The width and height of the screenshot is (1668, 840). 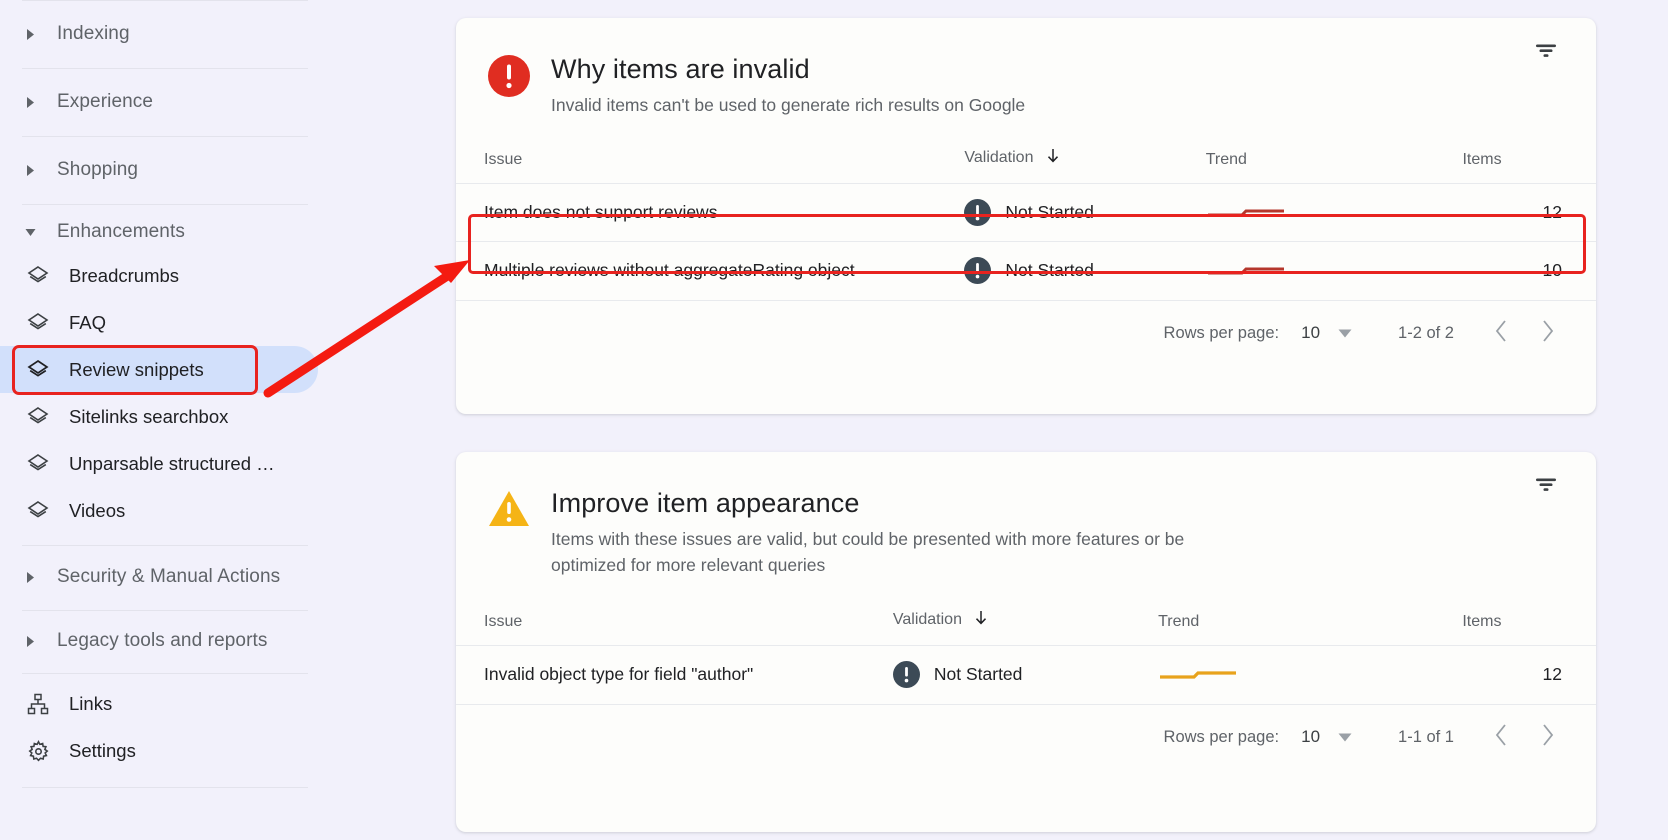 I want to click on sidebar-group-label: Legacy tools and reports, so click(x=162, y=640).